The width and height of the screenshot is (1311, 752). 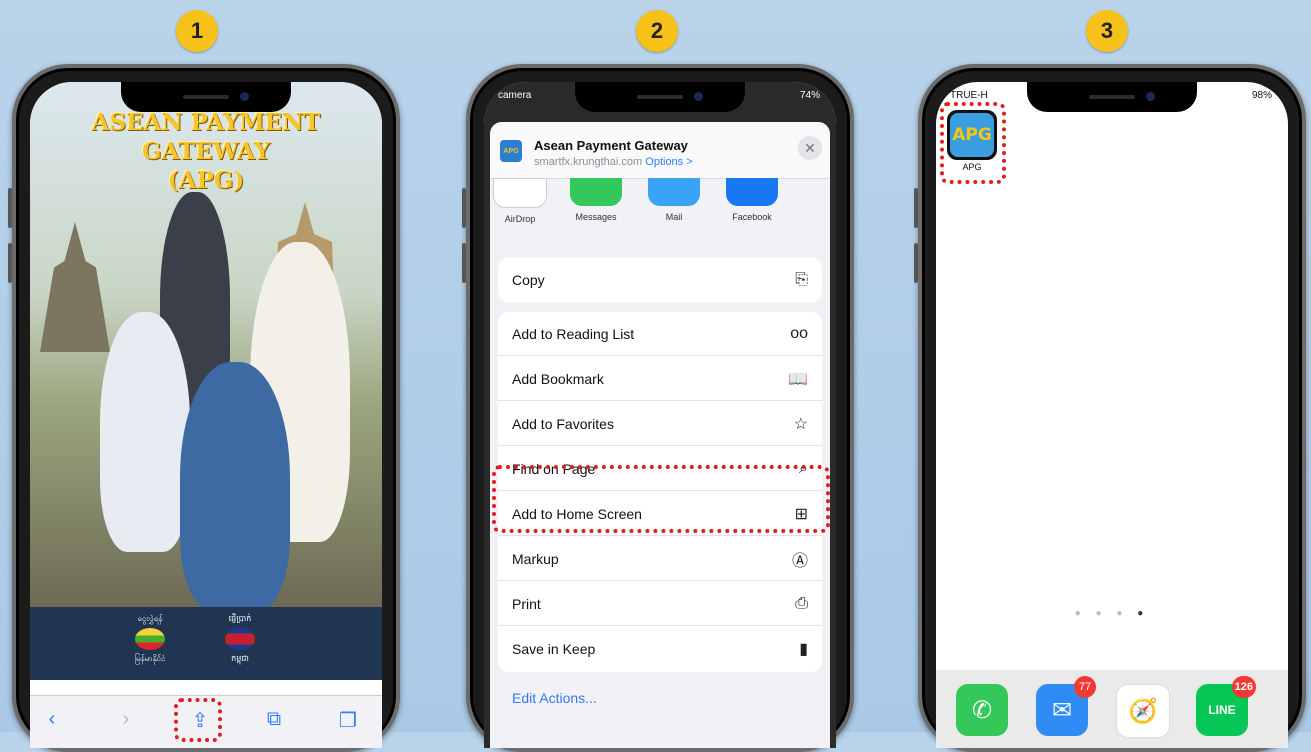 I want to click on copy-icon: ⎘, so click(x=801, y=279).